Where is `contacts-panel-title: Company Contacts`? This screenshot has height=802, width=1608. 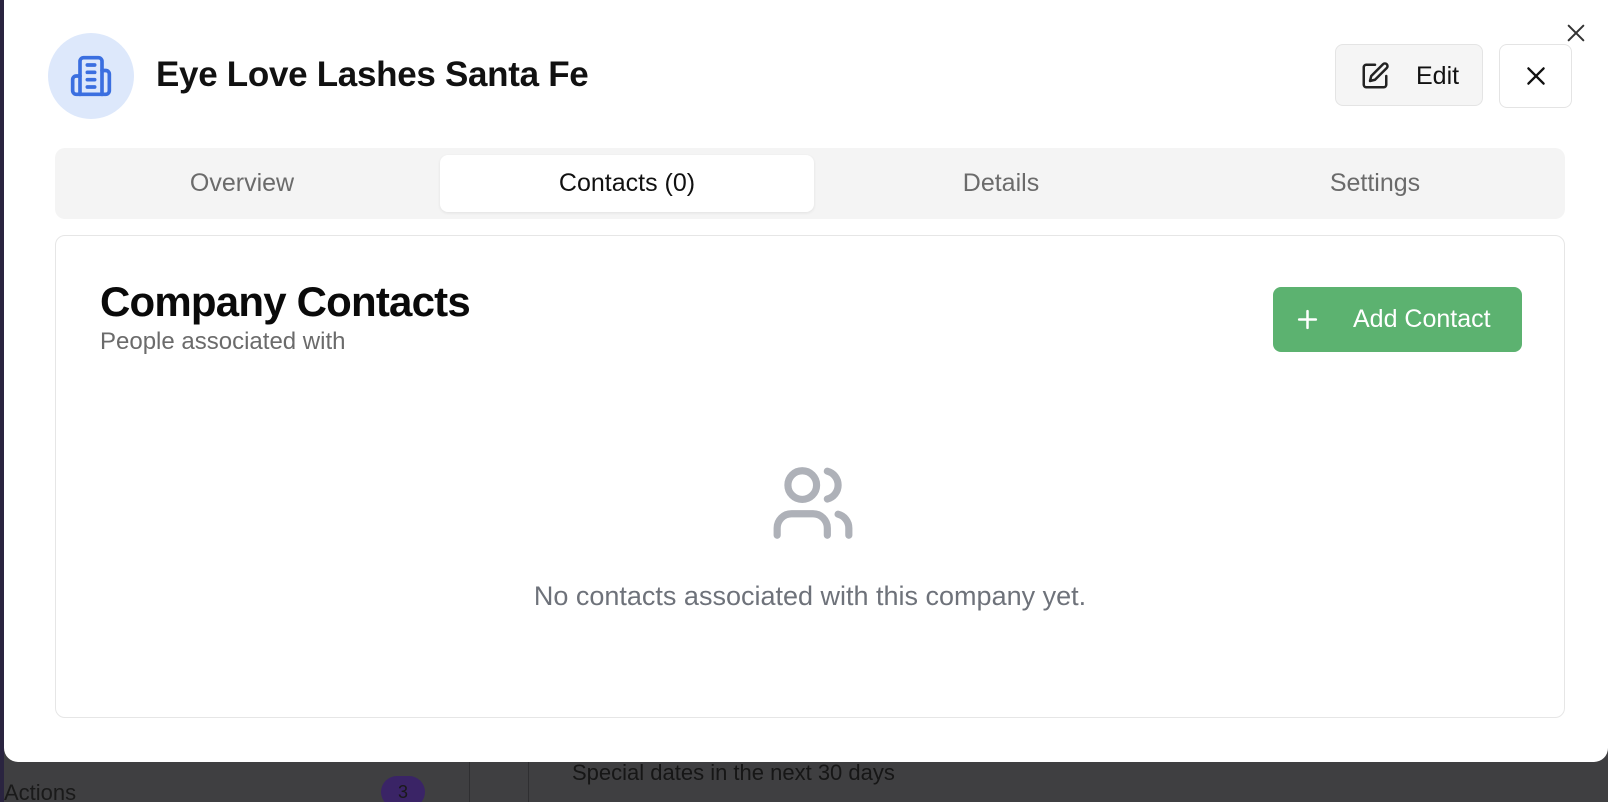 contacts-panel-title: Company Contacts is located at coordinates (285, 301).